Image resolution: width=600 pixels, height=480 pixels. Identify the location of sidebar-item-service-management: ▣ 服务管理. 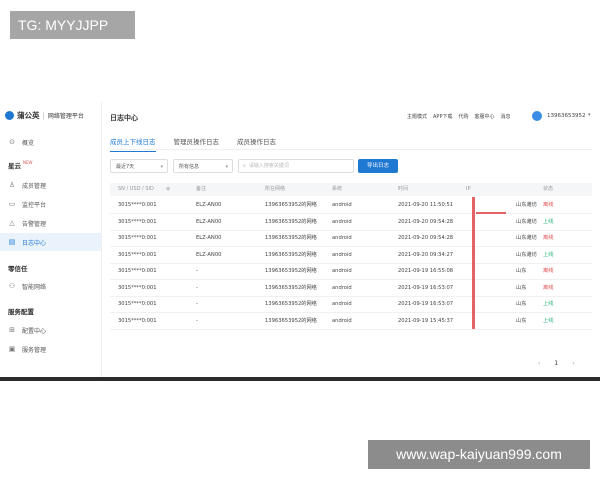
(50, 349).